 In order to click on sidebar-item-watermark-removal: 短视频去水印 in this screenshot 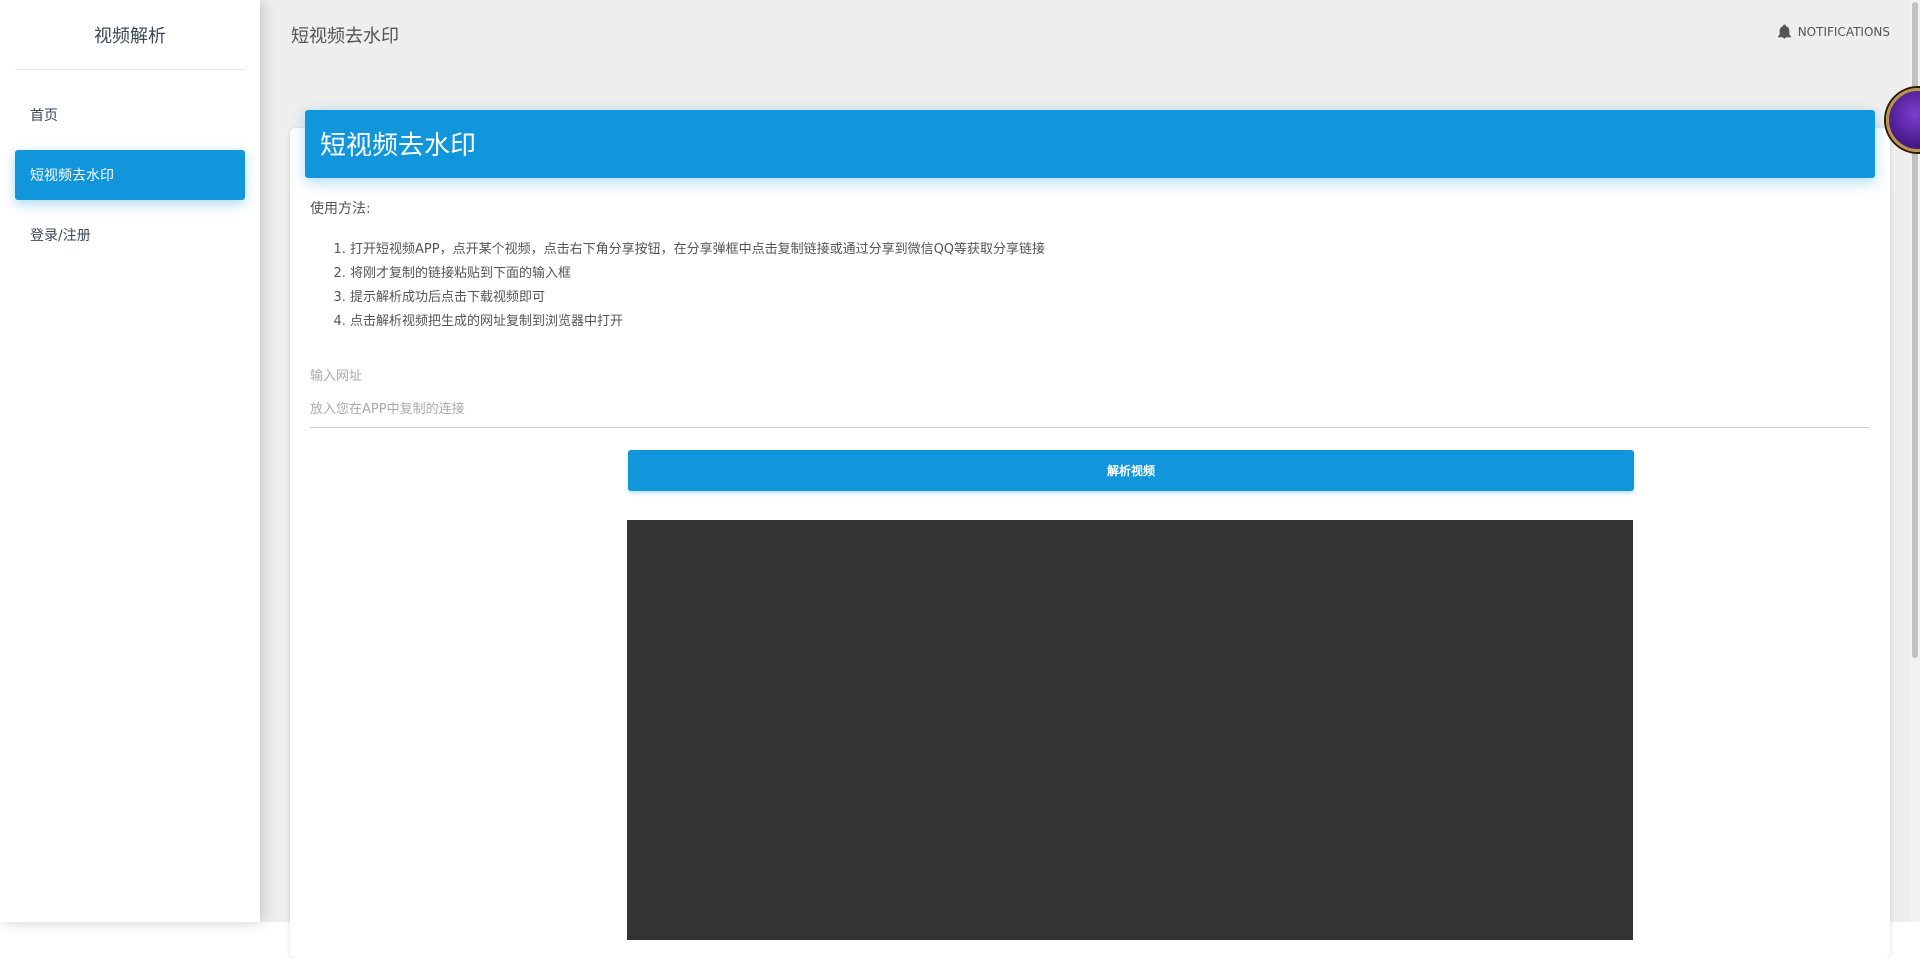, I will do `click(130, 175)`.